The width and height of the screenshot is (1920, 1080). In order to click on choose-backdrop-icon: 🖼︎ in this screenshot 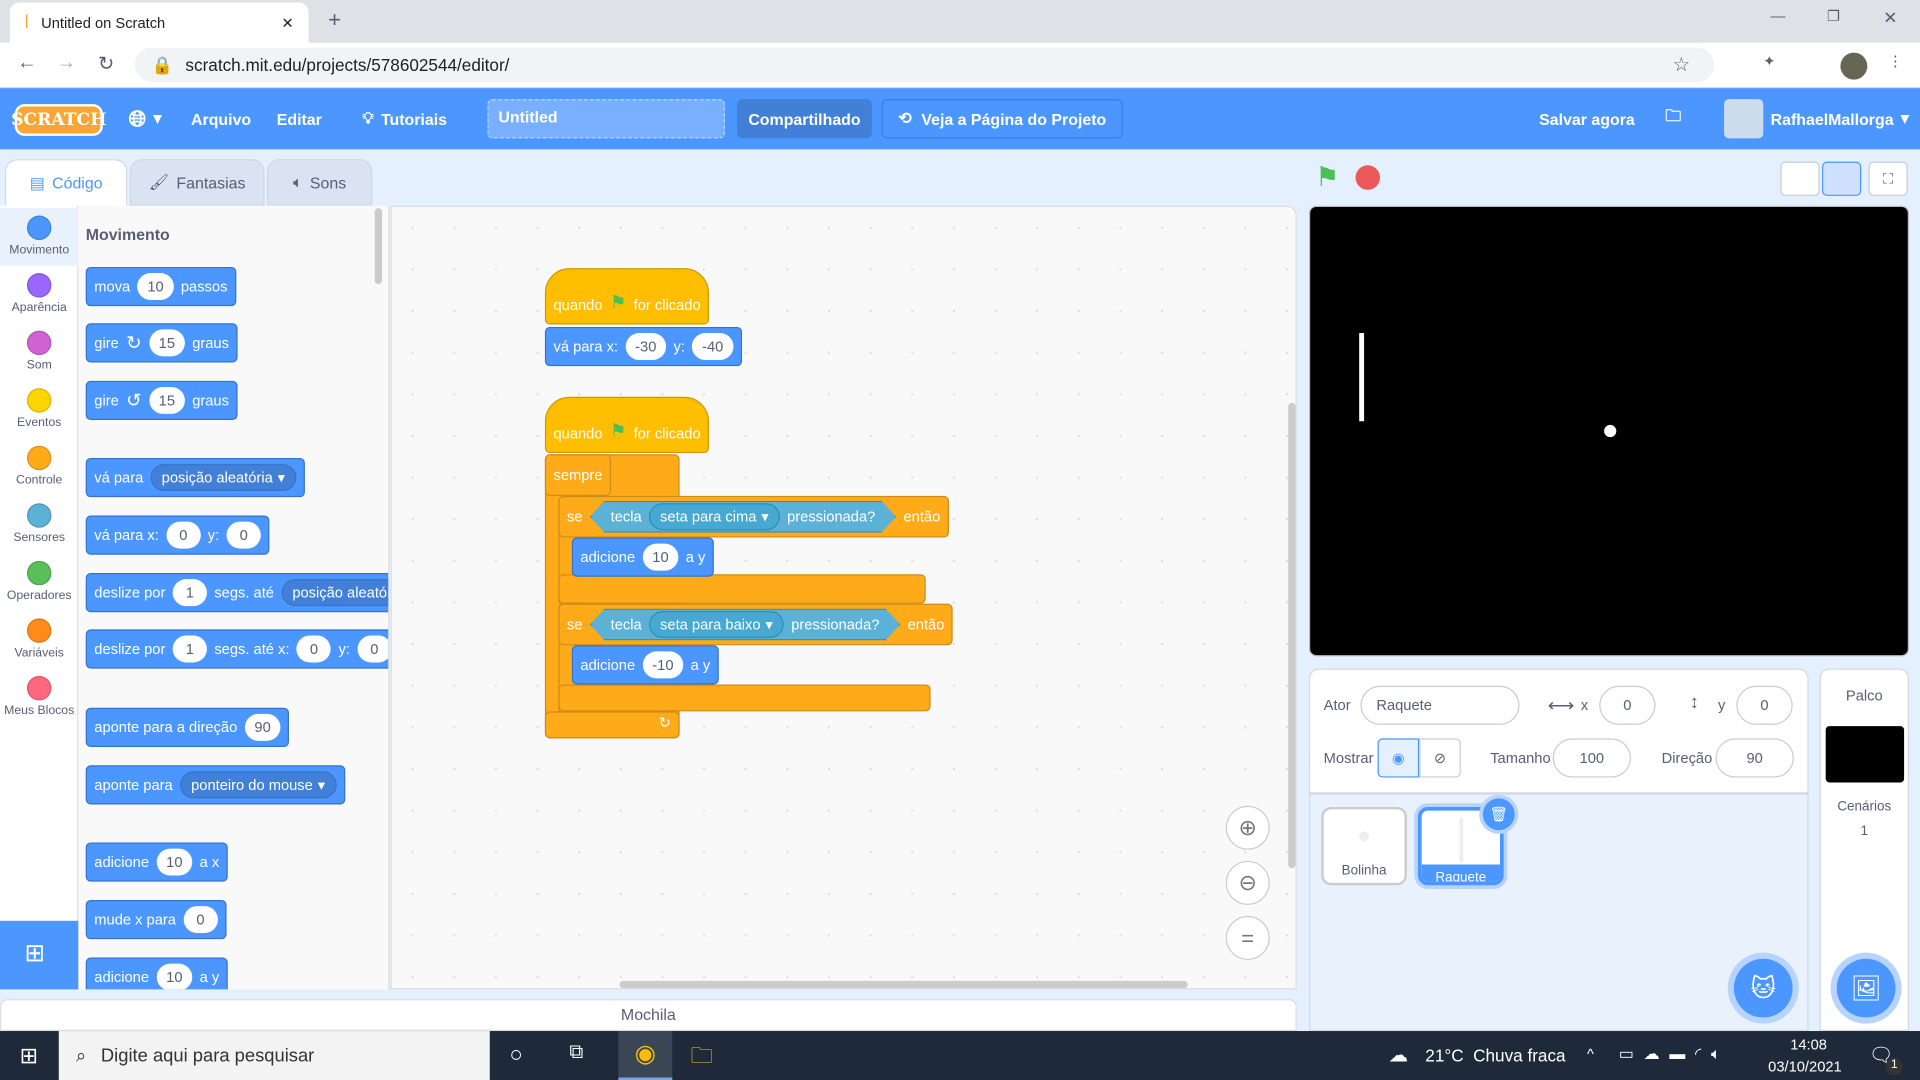, I will do `click(1866, 988)`.